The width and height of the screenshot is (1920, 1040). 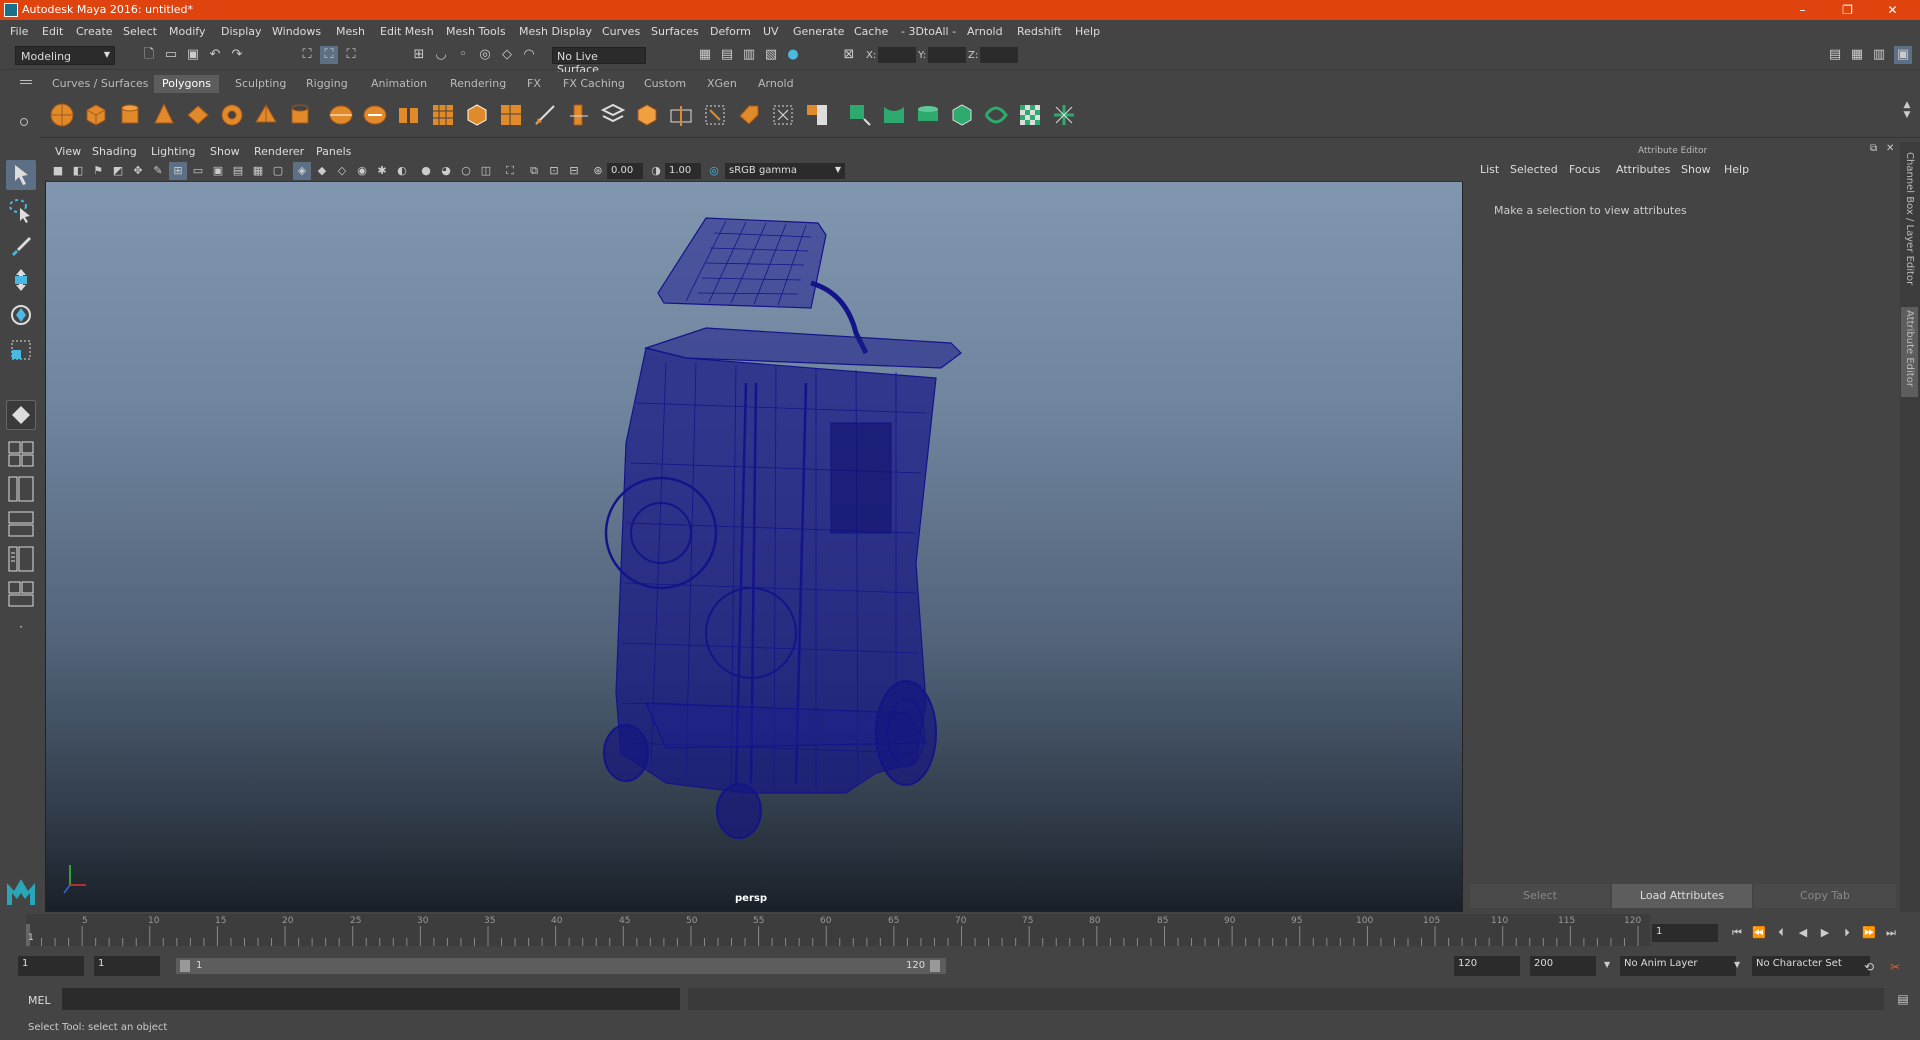 What do you see at coordinates (21, 524) in the screenshot?
I see `persp-graph-layout-icon` at bounding box center [21, 524].